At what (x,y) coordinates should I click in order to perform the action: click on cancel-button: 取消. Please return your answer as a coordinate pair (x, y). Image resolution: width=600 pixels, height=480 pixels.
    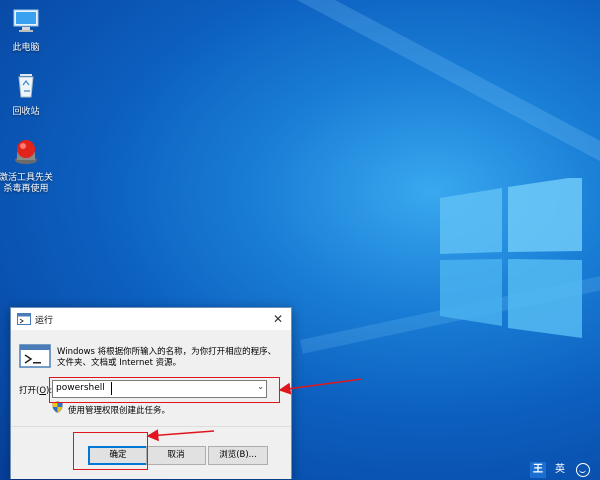
    Looking at the image, I should click on (176, 455).